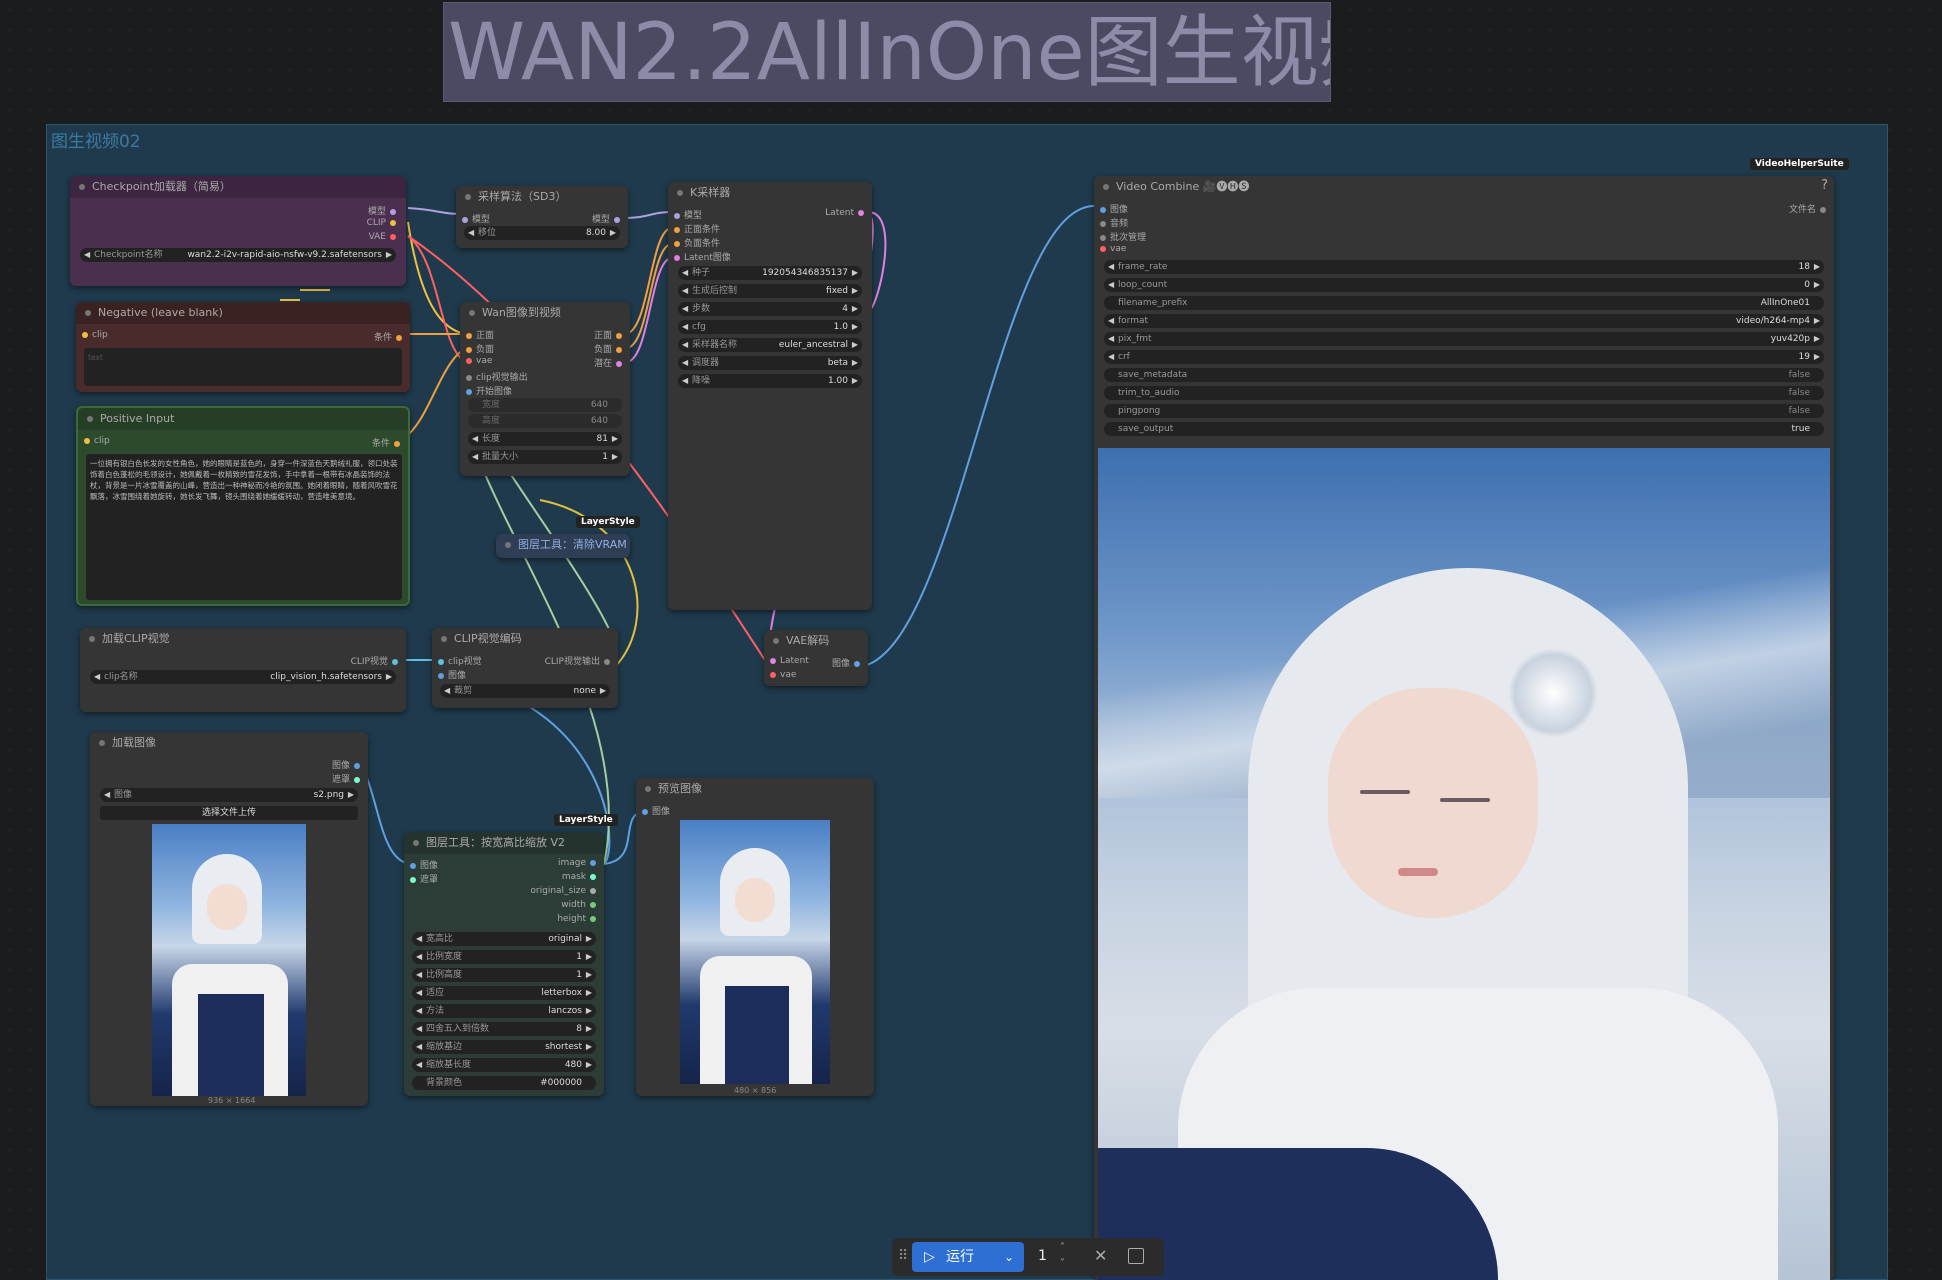 Image resolution: width=1942 pixels, height=1280 pixels. Describe the element at coordinates (1824, 185) in the screenshot. I see `help-icon: ?` at that location.